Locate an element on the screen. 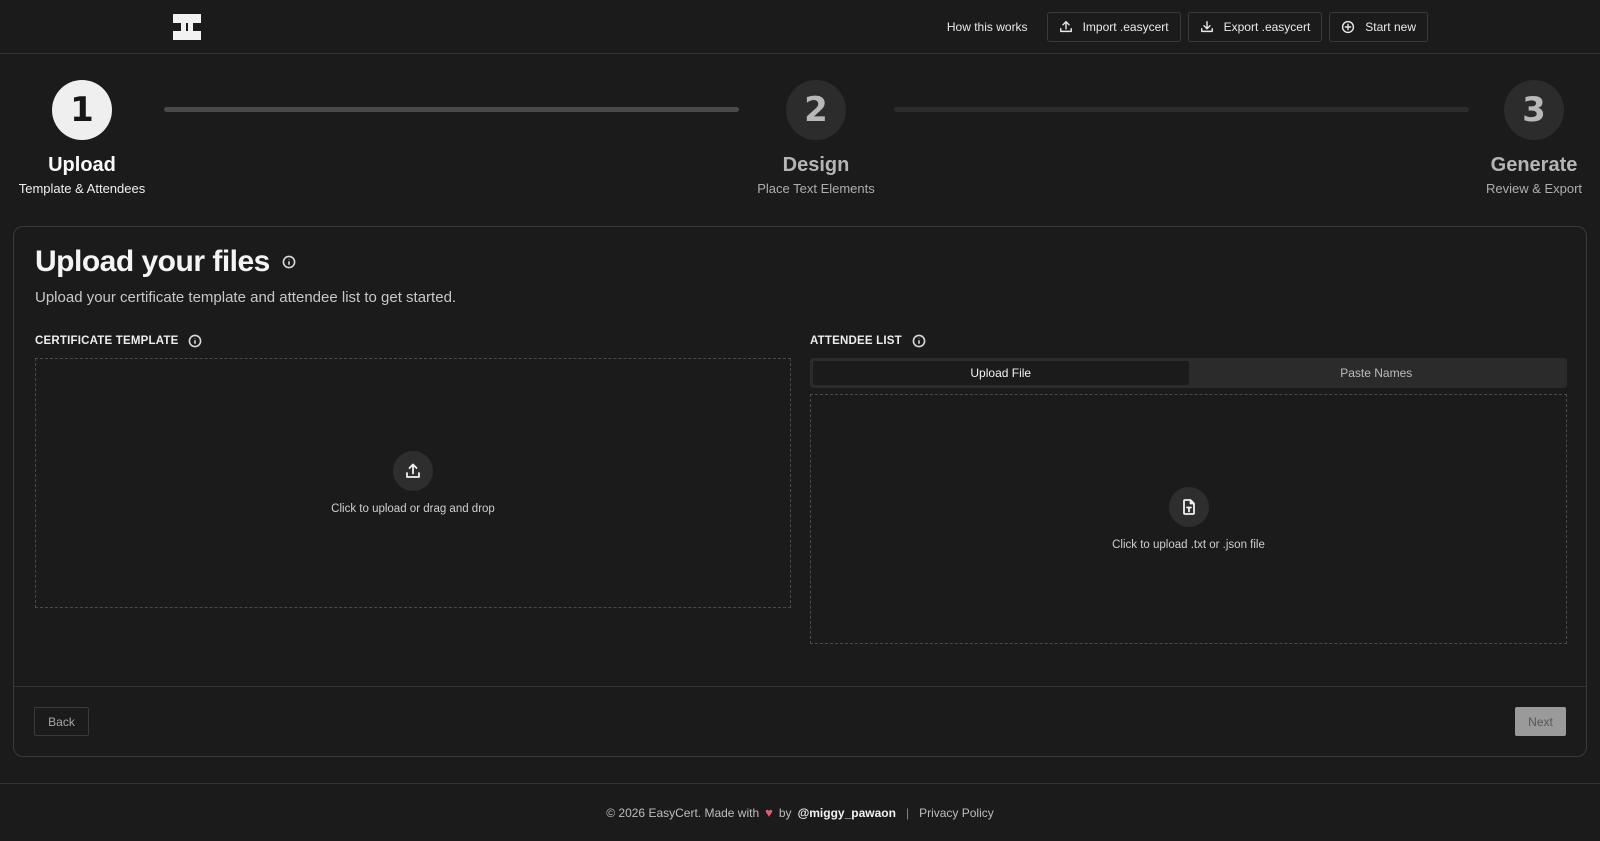 This screenshot has height=841, width=1600. import-easycert-button: Import .easycert is located at coordinates (1113, 27).